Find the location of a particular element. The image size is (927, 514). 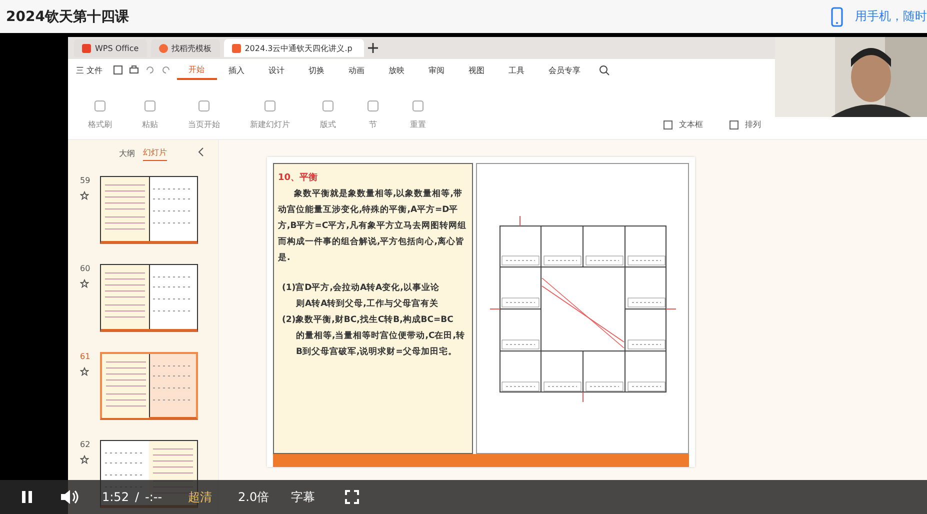

menu-tab: 审阅 is located at coordinates (436, 70).